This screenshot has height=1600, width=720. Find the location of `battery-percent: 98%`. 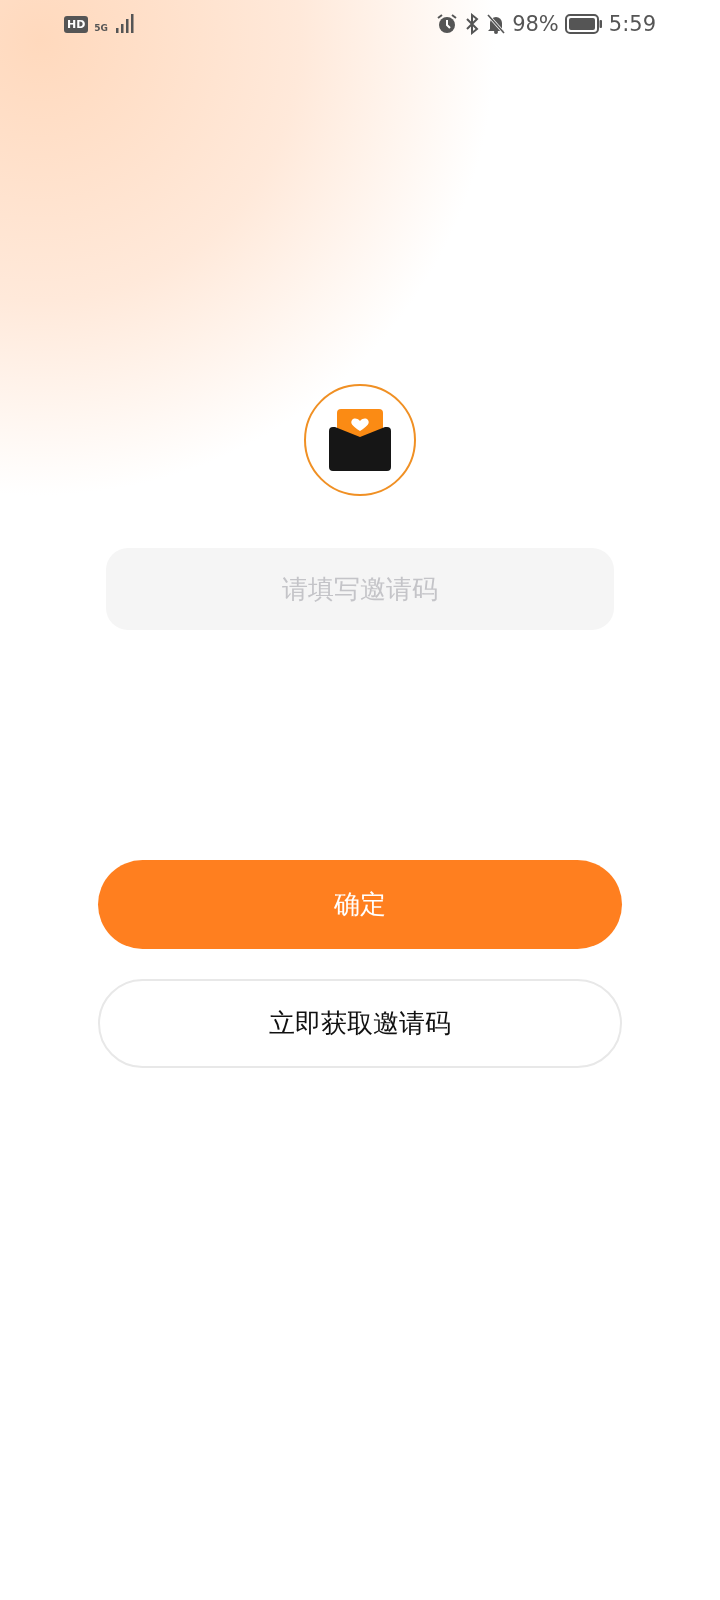

battery-percent: 98% is located at coordinates (535, 24).